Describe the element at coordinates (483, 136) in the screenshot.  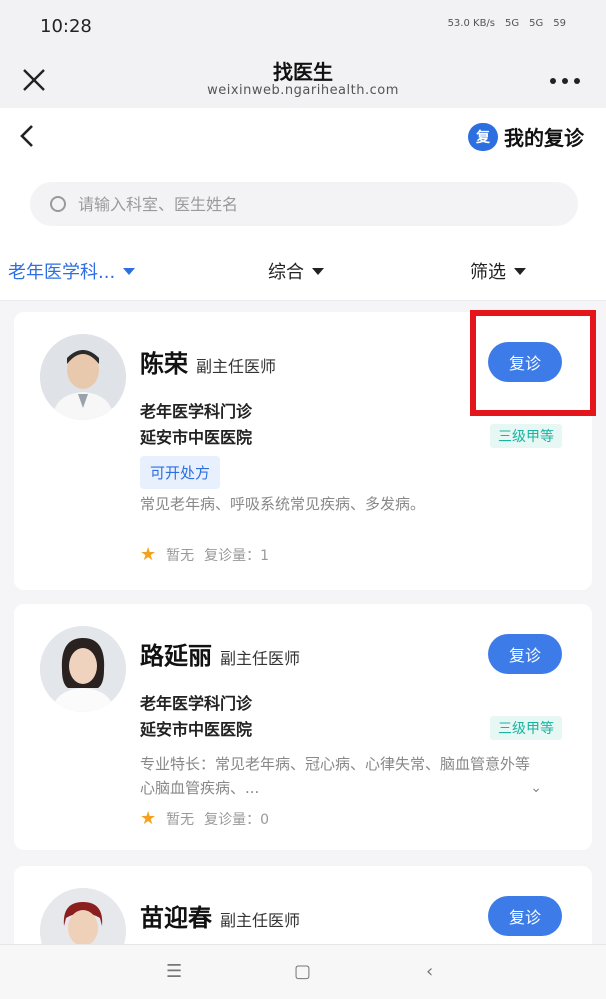
I see `revisit-badge-icon: 复` at that location.